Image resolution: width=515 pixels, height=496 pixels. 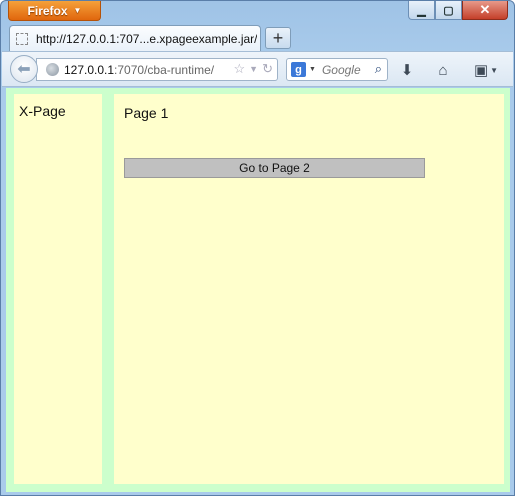 What do you see at coordinates (448, 10) in the screenshot?
I see `maximize-button: ▢` at bounding box center [448, 10].